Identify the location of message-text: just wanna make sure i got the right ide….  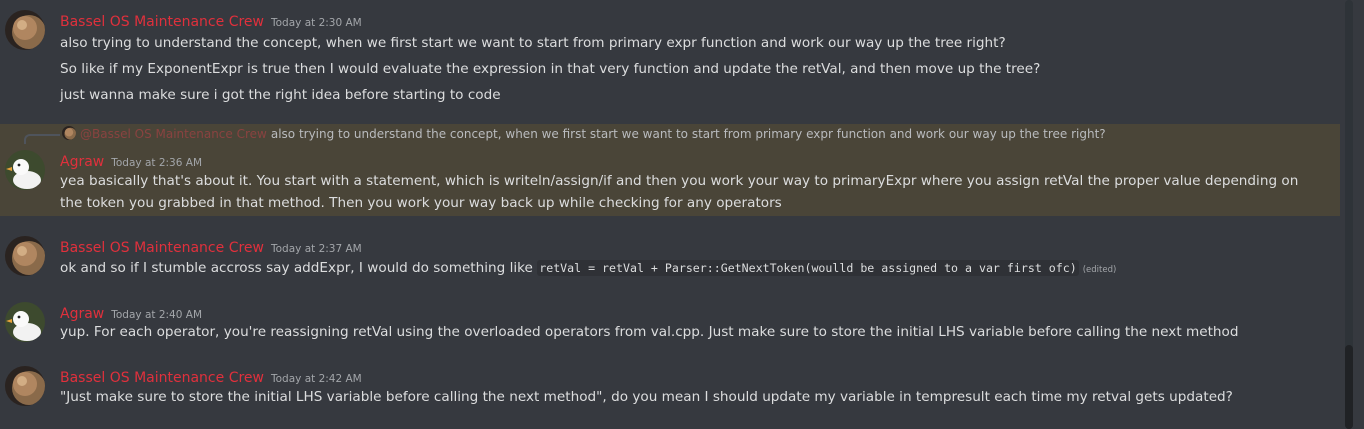
(280, 95).